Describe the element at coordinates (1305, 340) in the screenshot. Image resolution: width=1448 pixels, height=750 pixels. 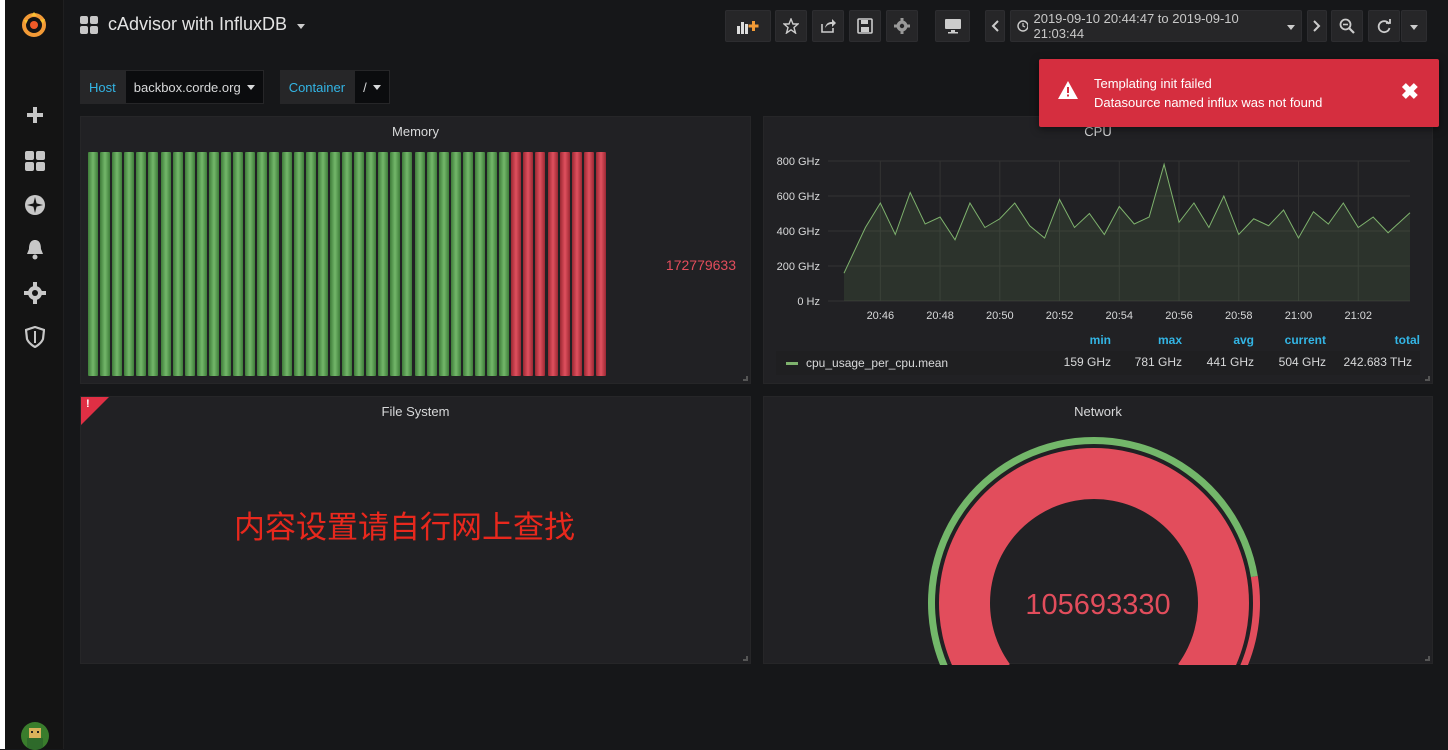
I see `legend-header-current: current` at that location.